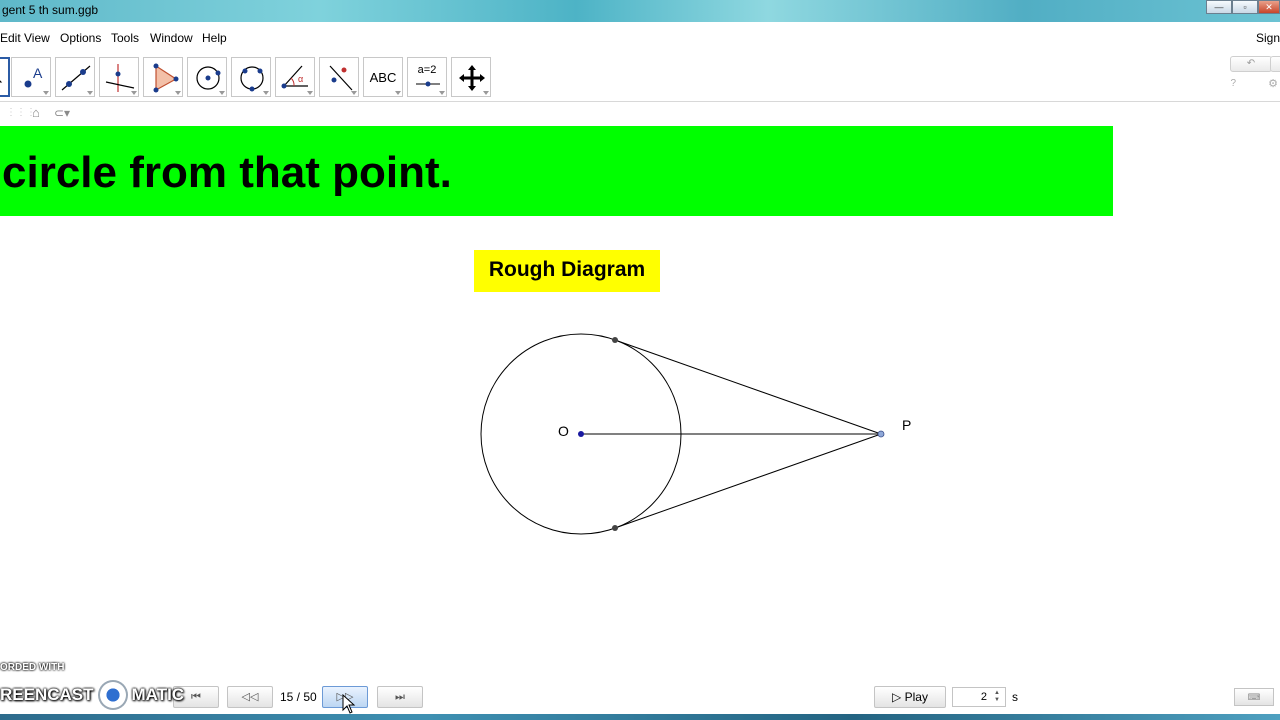 This screenshot has width=1280, height=720. What do you see at coordinates (615, 528) in the screenshot?
I see `tangent-point-lower` at bounding box center [615, 528].